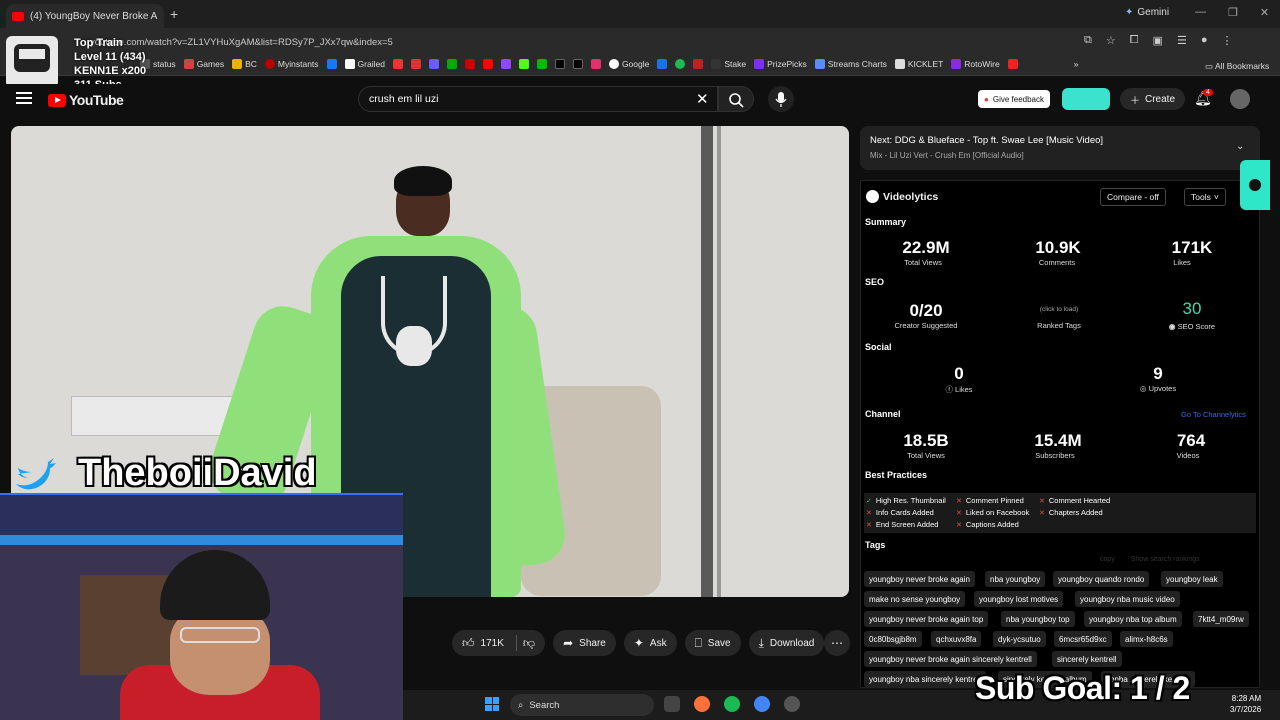  Describe the element at coordinates (672, 704) in the screenshot. I see `task-view-icon` at that location.